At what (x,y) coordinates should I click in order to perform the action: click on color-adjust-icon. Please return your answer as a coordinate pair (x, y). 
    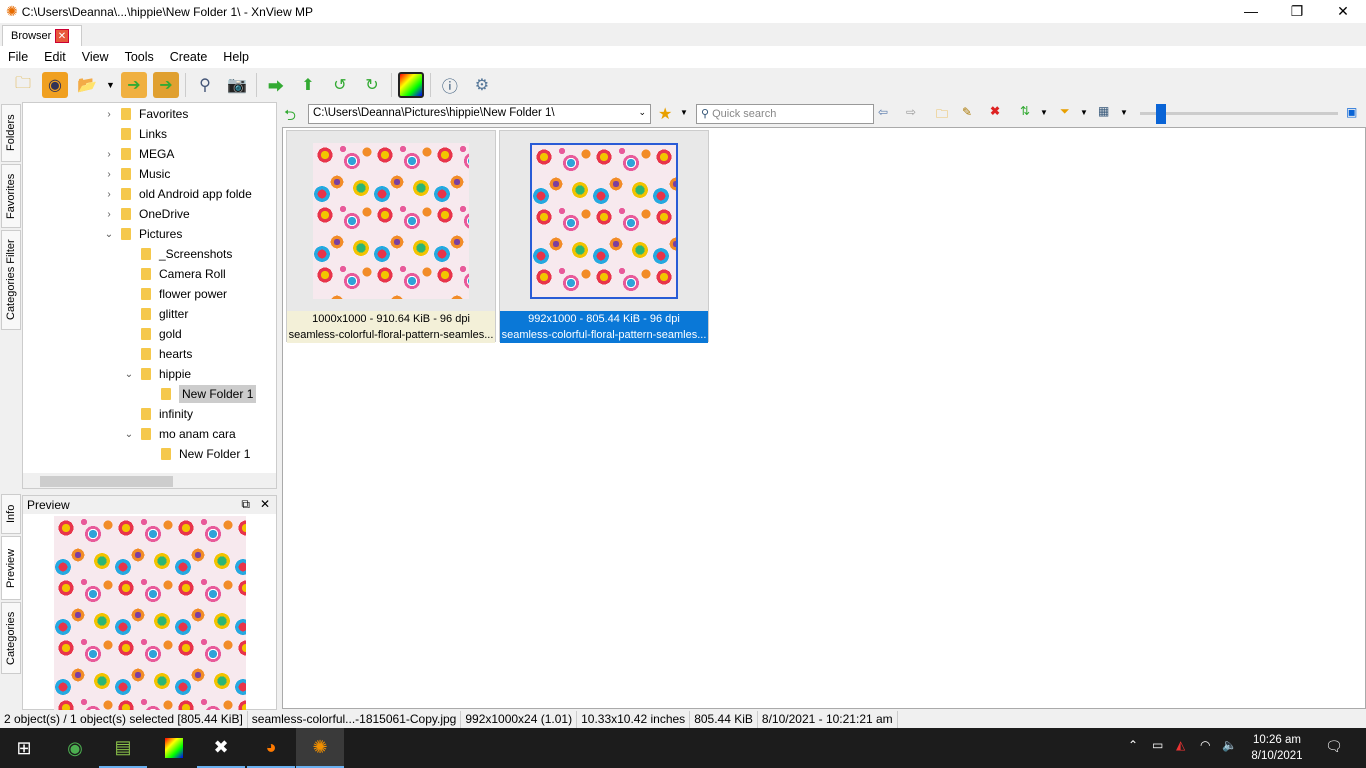
    Looking at the image, I should click on (410, 85).